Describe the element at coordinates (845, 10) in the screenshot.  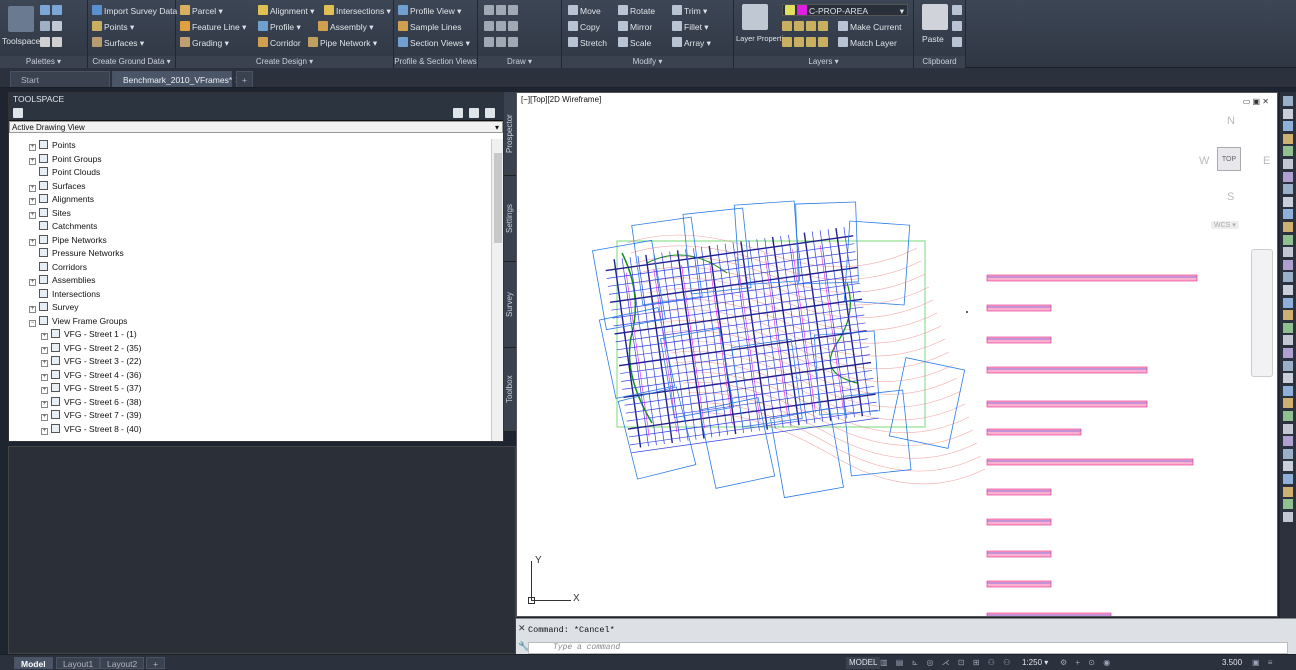
I see `layer-dropdown: C-PROP-AREA ▾` at that location.